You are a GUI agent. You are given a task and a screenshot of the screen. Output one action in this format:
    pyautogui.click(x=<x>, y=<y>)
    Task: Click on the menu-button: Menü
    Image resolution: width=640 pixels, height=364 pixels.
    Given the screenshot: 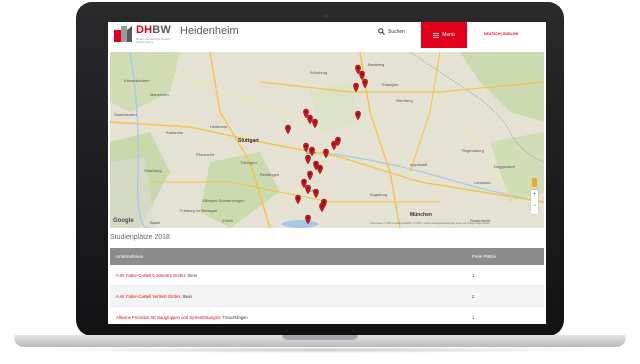 What is the action you would take?
    pyautogui.click(x=444, y=35)
    